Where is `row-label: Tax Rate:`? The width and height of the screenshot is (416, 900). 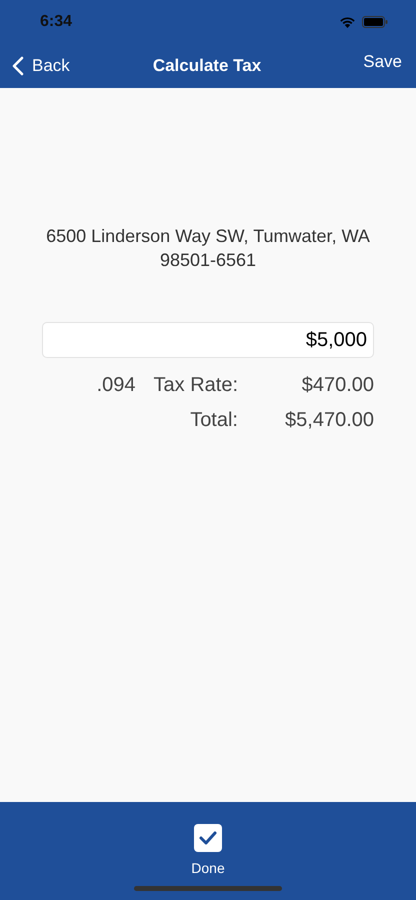 row-label: Tax Rate: is located at coordinates (196, 385).